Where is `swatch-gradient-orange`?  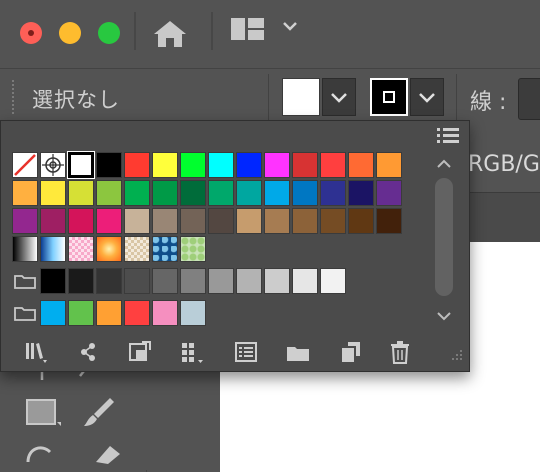
swatch-gradient-orange is located at coordinates (109, 249).